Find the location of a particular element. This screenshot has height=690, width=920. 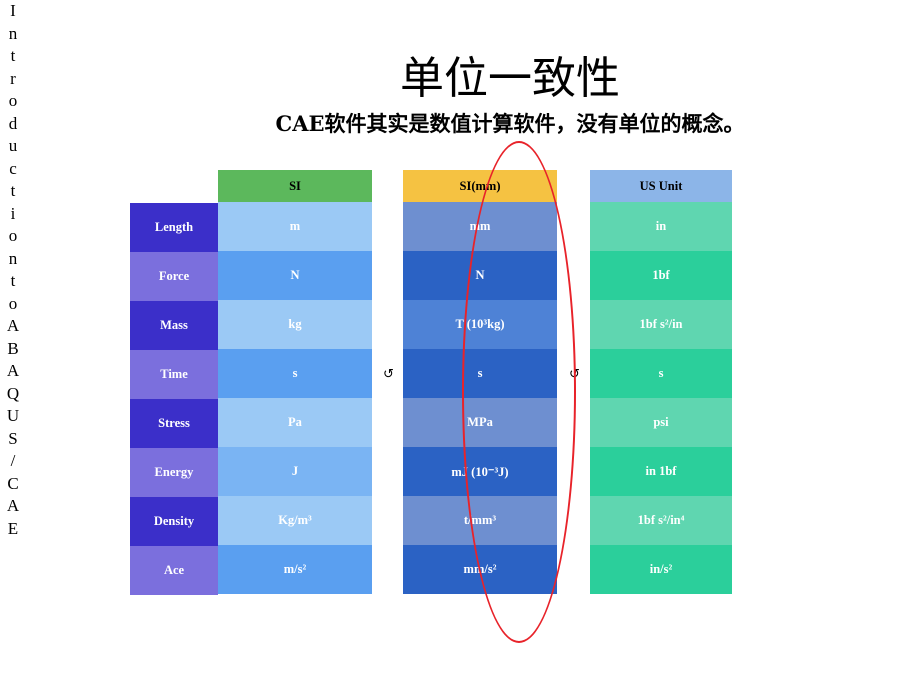

unit-cell: J is located at coordinates (295, 471).